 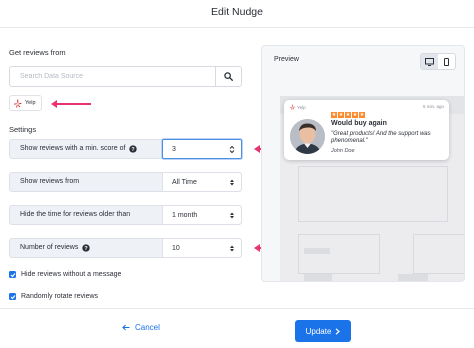 I want to click on selected-source-yelp: Yelp, so click(x=25, y=103).